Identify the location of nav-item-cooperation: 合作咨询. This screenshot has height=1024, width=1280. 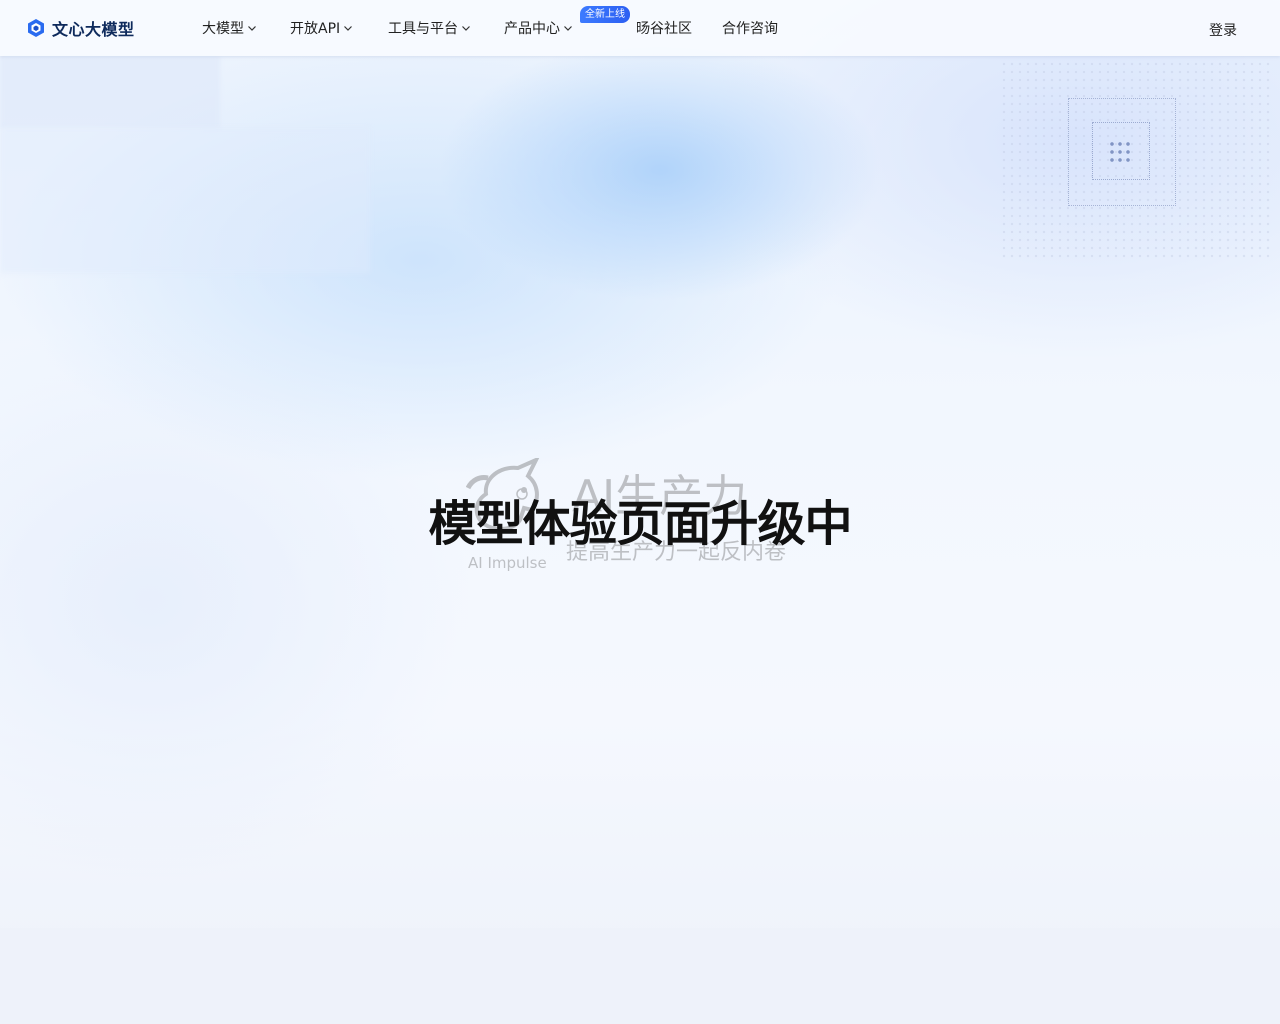
(750, 28).